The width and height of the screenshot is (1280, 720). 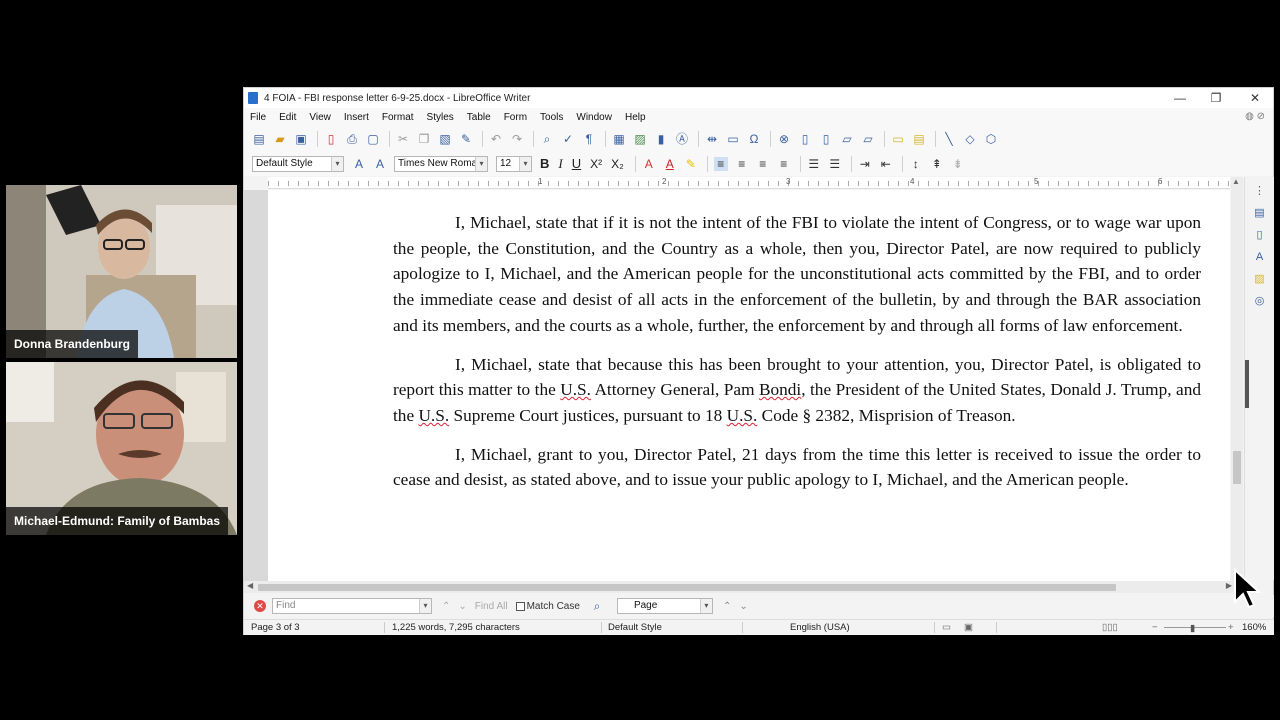 What do you see at coordinates (1260, 279) in the screenshot?
I see `gallery-icon: ▨` at bounding box center [1260, 279].